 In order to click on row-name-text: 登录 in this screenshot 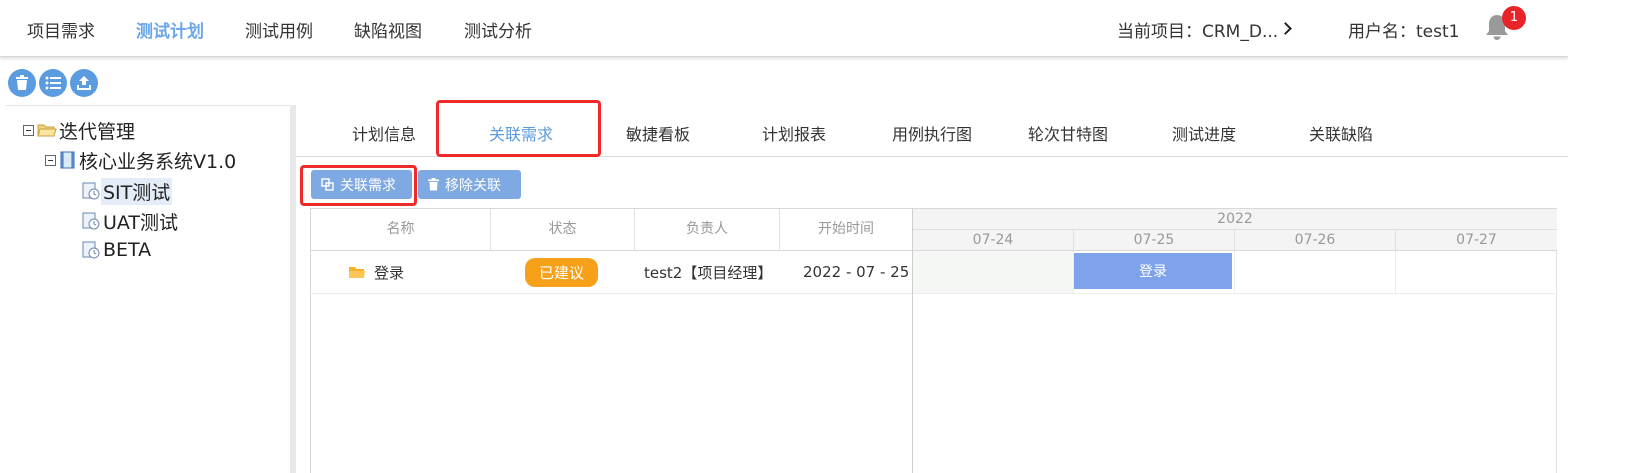, I will do `click(389, 272)`.